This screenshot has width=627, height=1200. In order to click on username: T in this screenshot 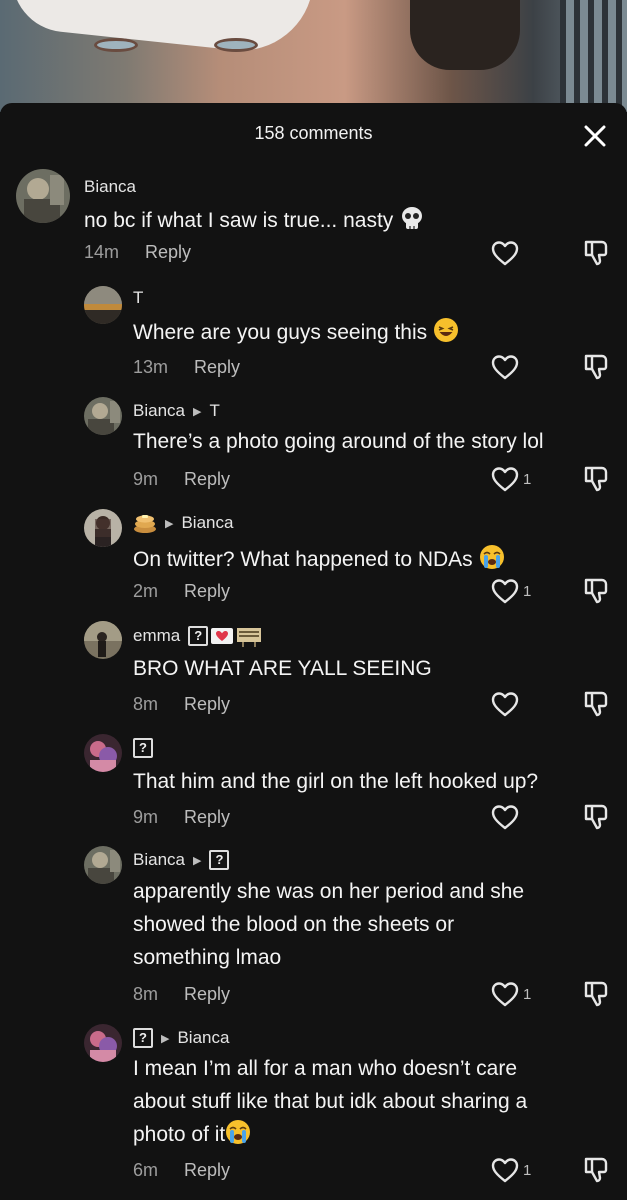, I will do `click(138, 298)`.